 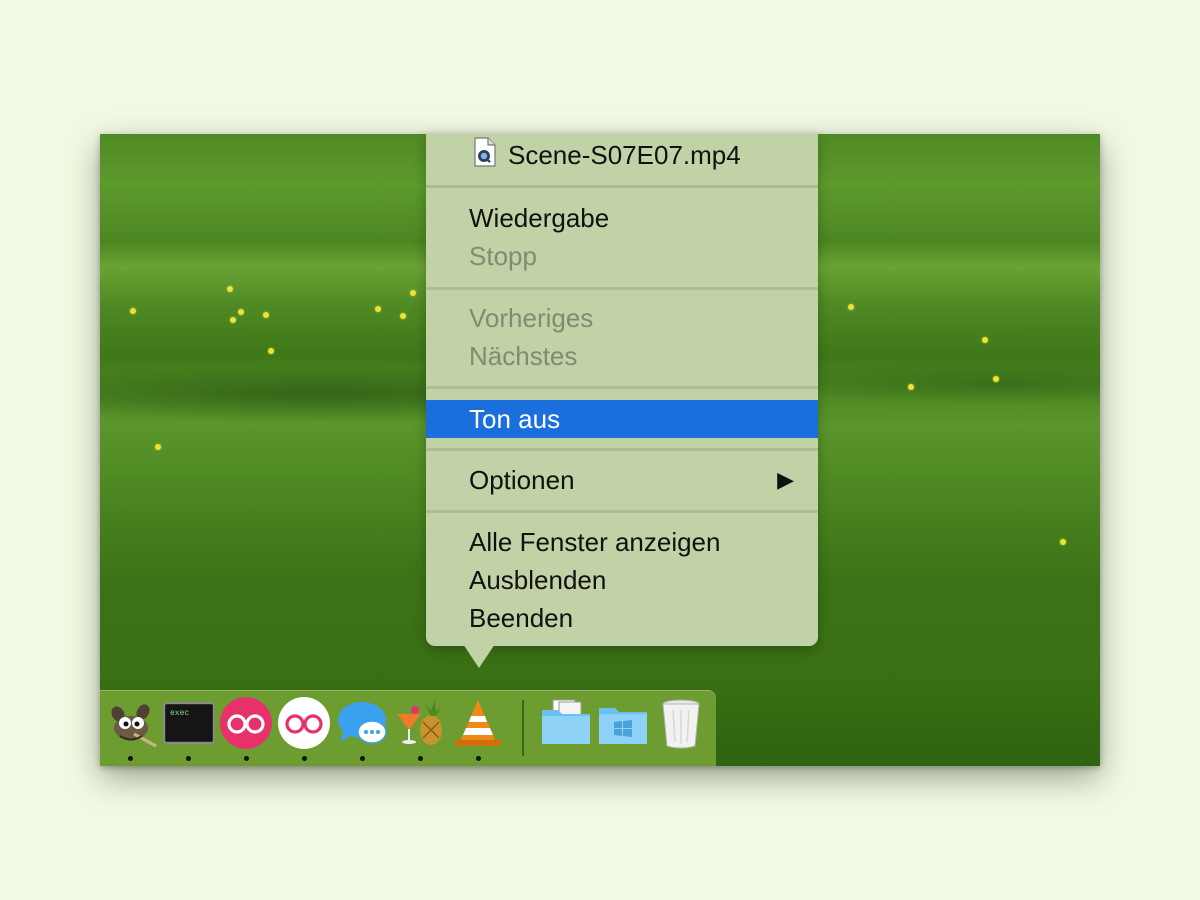 What do you see at coordinates (595, 542) in the screenshot?
I see `menu-item-label: Alle Fenster anzeigen` at bounding box center [595, 542].